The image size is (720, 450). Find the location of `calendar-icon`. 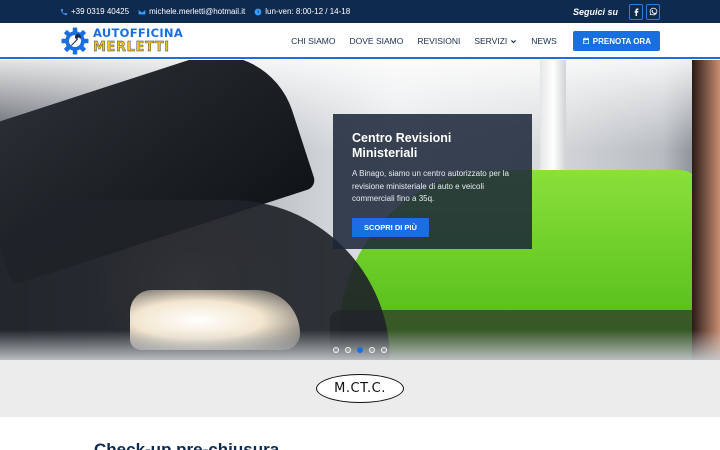

calendar-icon is located at coordinates (585, 40).